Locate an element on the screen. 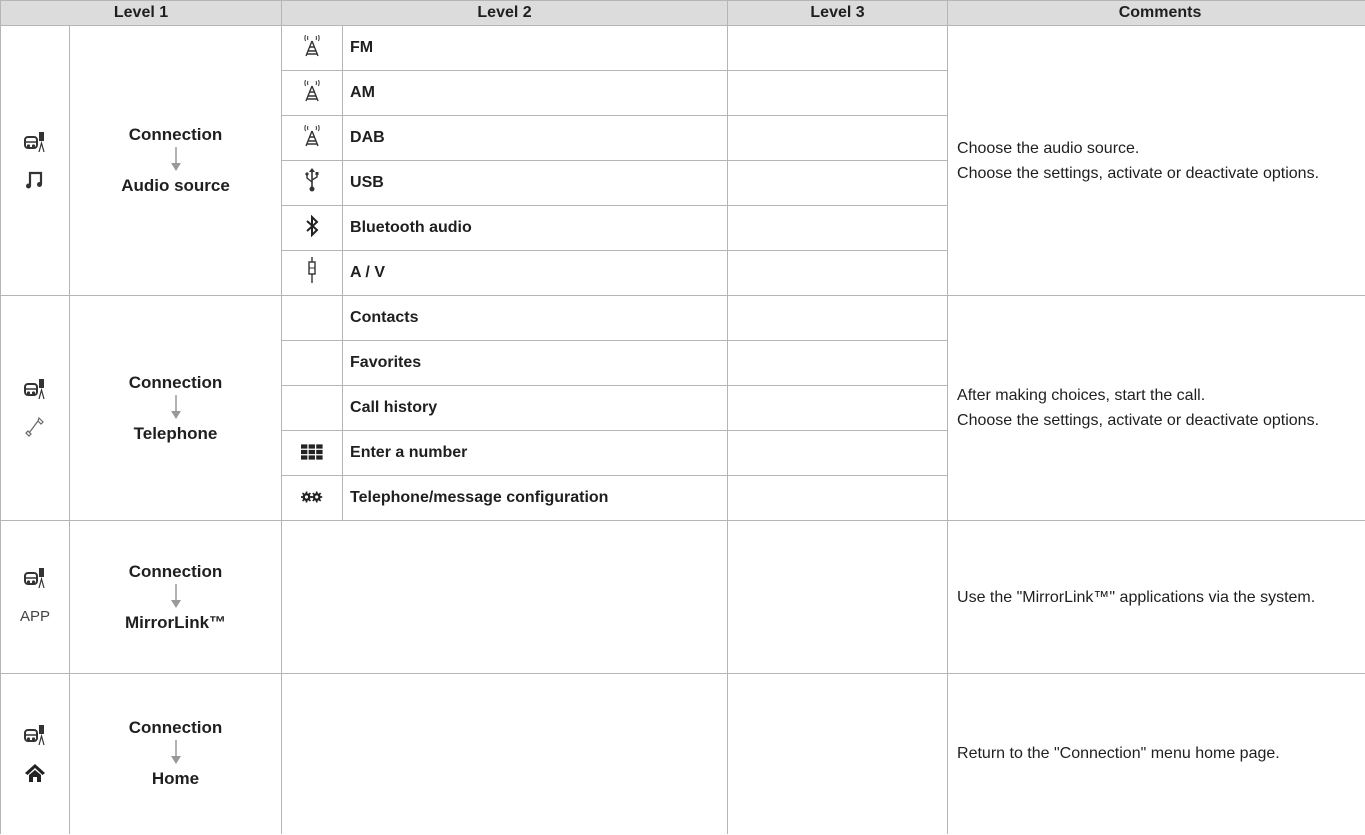 The height and width of the screenshot is (835, 1365). bluetooth-icon is located at coordinates (312, 225).